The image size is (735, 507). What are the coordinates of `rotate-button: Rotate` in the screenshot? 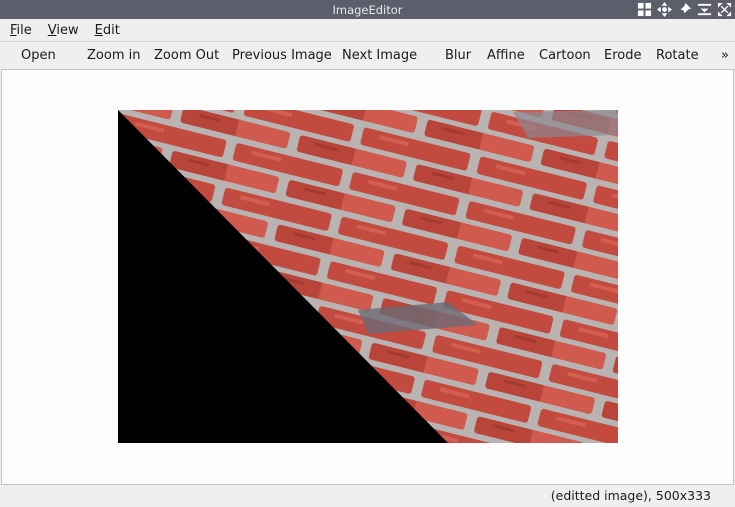 It's located at (677, 56).